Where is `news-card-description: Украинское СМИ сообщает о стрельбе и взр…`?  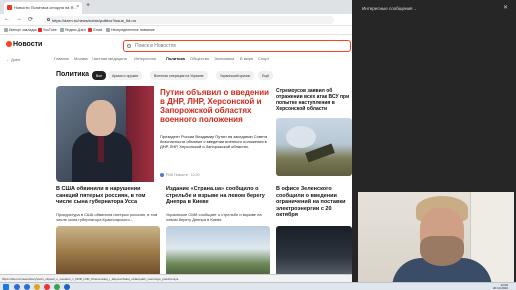
news-card-description: Украинское СМИ сообщает о стрельбе и взр… is located at coordinates (214, 217).